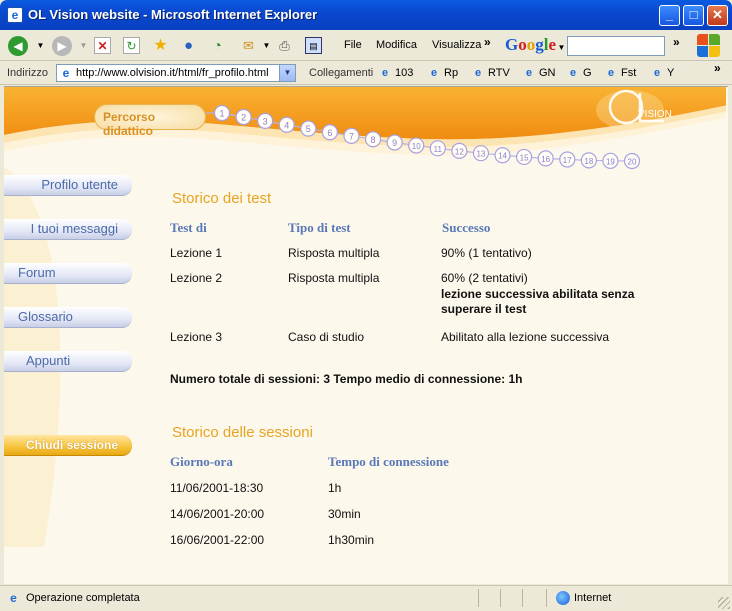  I want to click on lesson-step-label: 4, so click(286, 125).